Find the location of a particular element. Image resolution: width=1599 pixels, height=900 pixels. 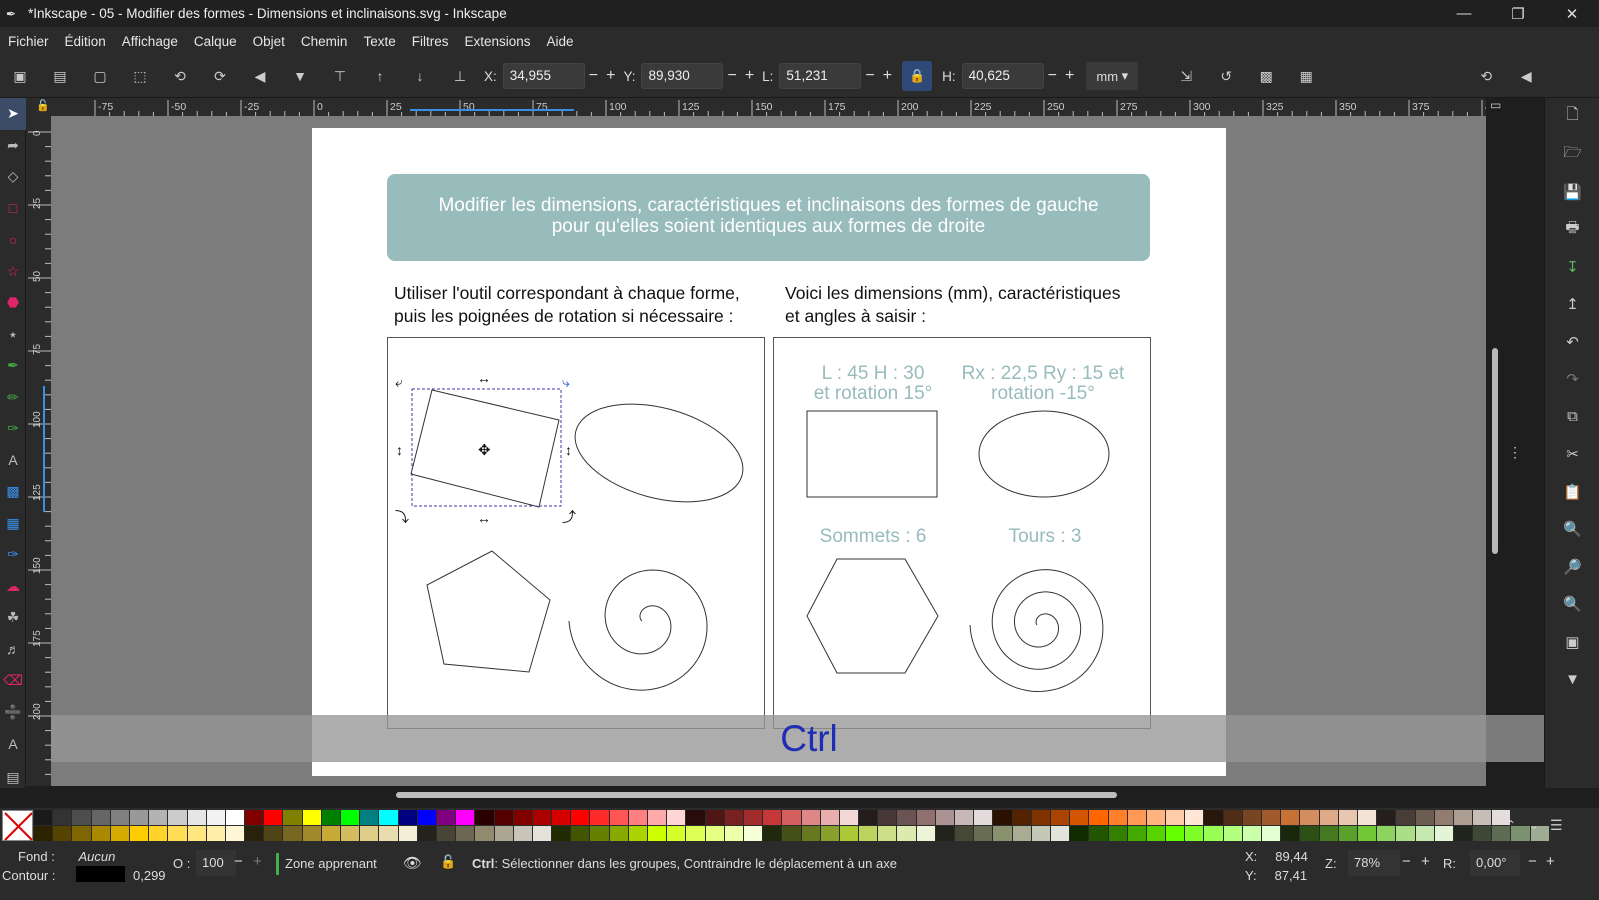

rotate-handle-tl-icon: ⤶ is located at coordinates (399, 382).